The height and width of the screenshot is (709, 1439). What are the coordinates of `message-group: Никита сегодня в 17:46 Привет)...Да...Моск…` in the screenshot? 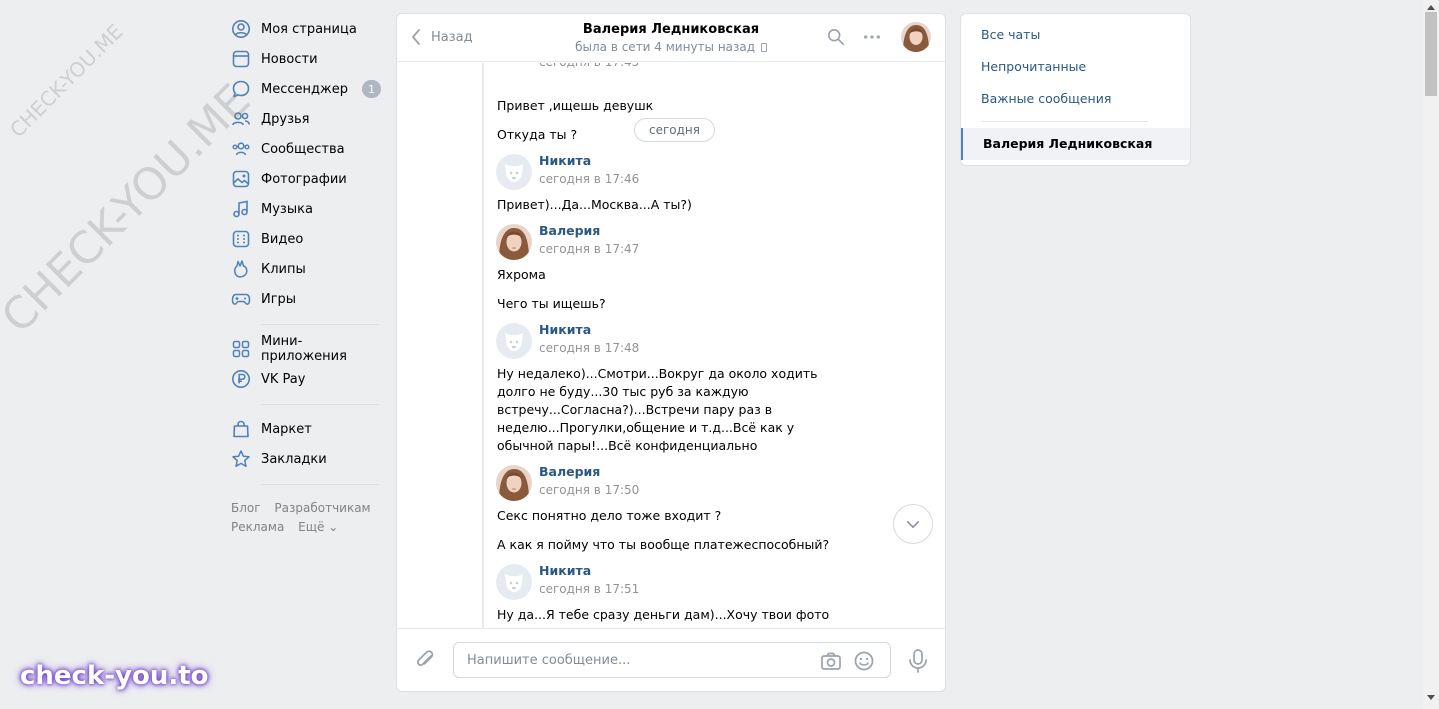 It's located at (668, 183).